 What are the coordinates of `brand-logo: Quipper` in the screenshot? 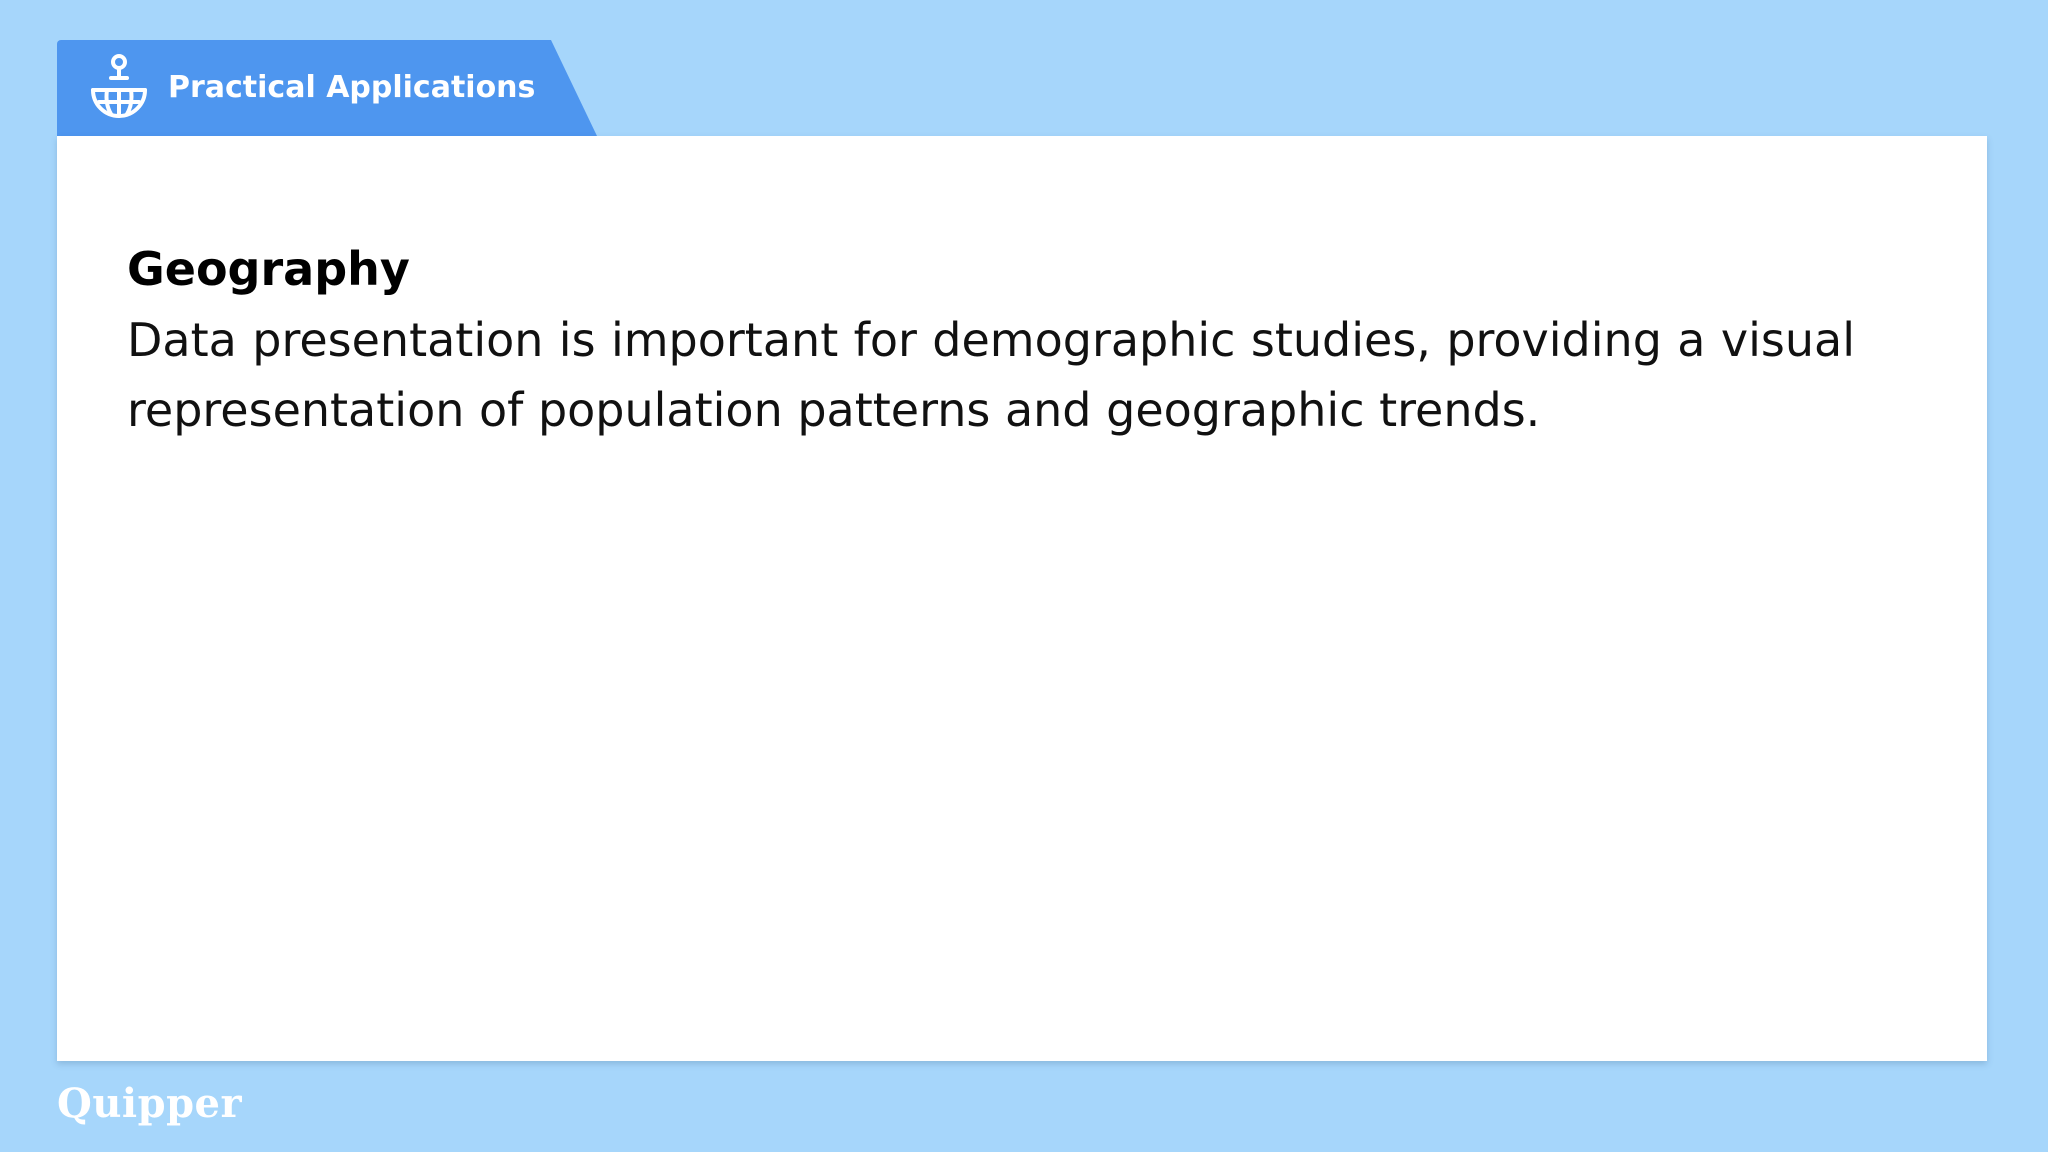 It's located at (150, 1103).